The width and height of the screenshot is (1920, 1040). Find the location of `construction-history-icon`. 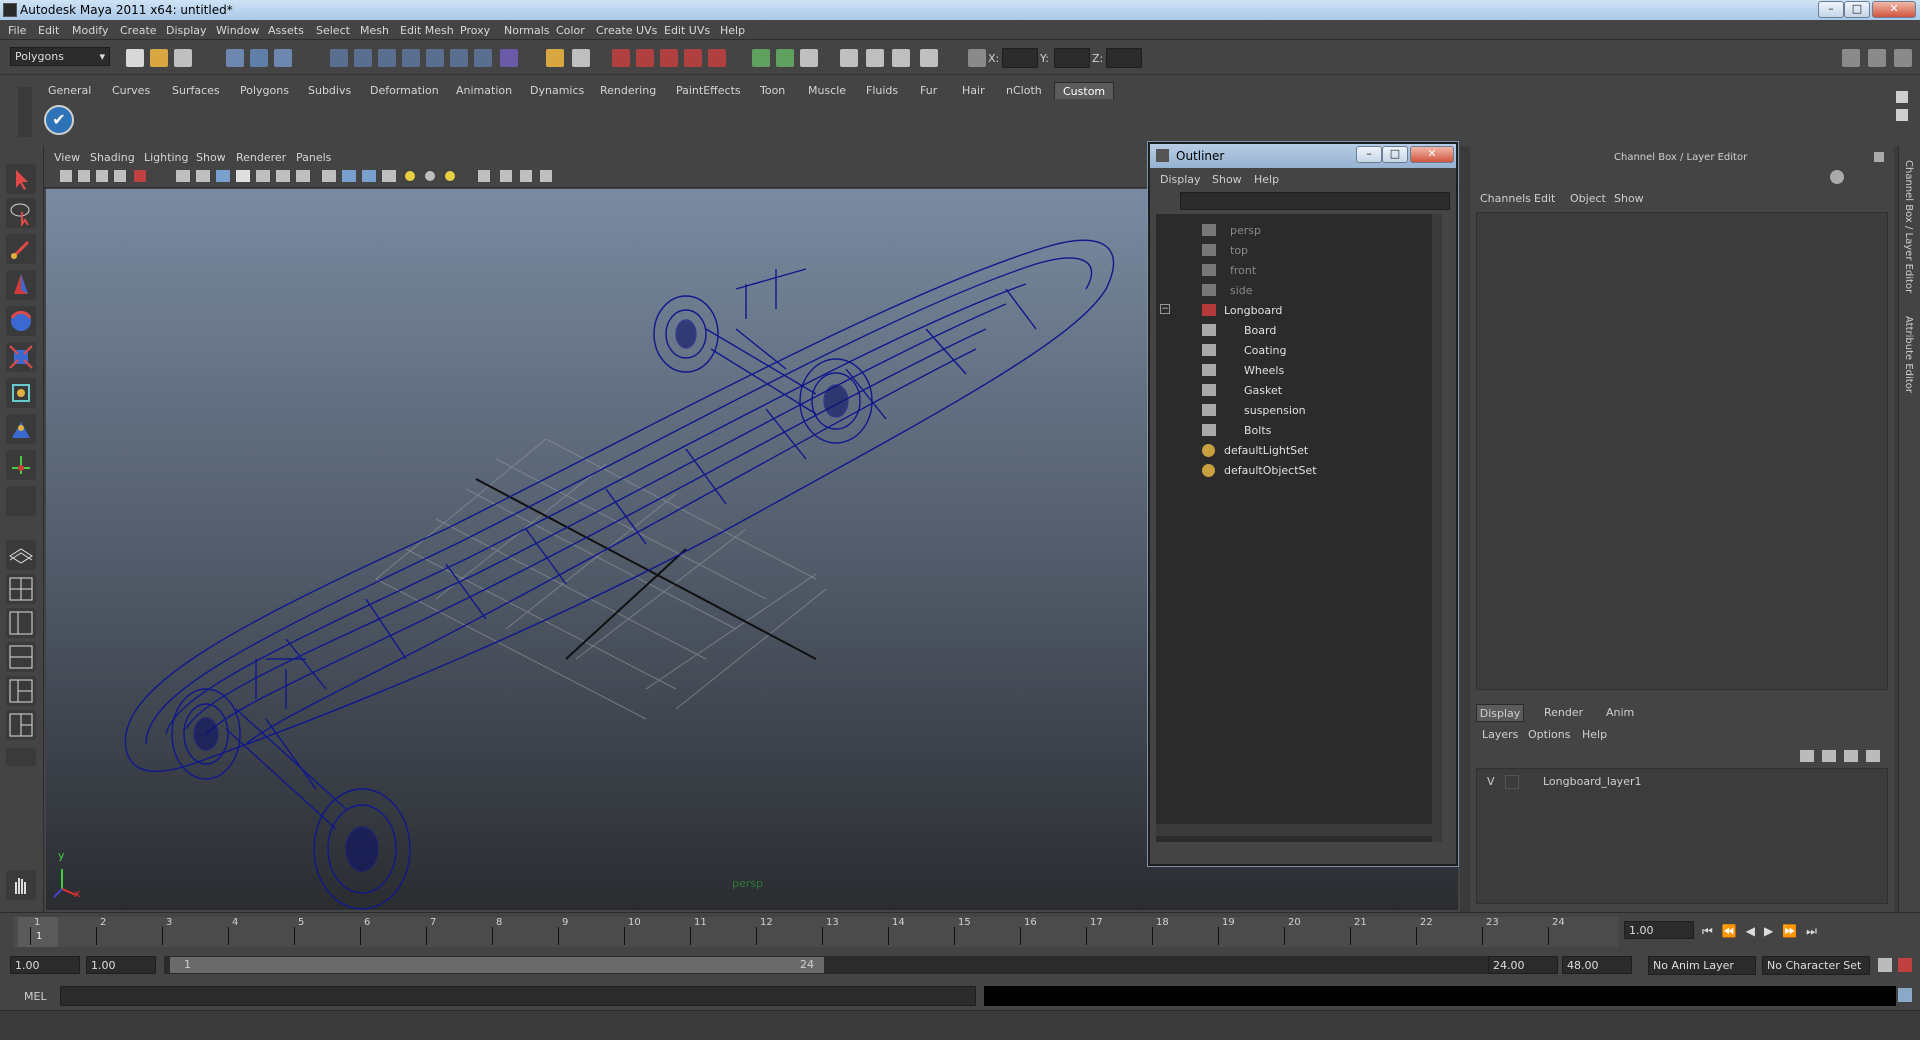

construction-history-icon is located at coordinates (555, 58).